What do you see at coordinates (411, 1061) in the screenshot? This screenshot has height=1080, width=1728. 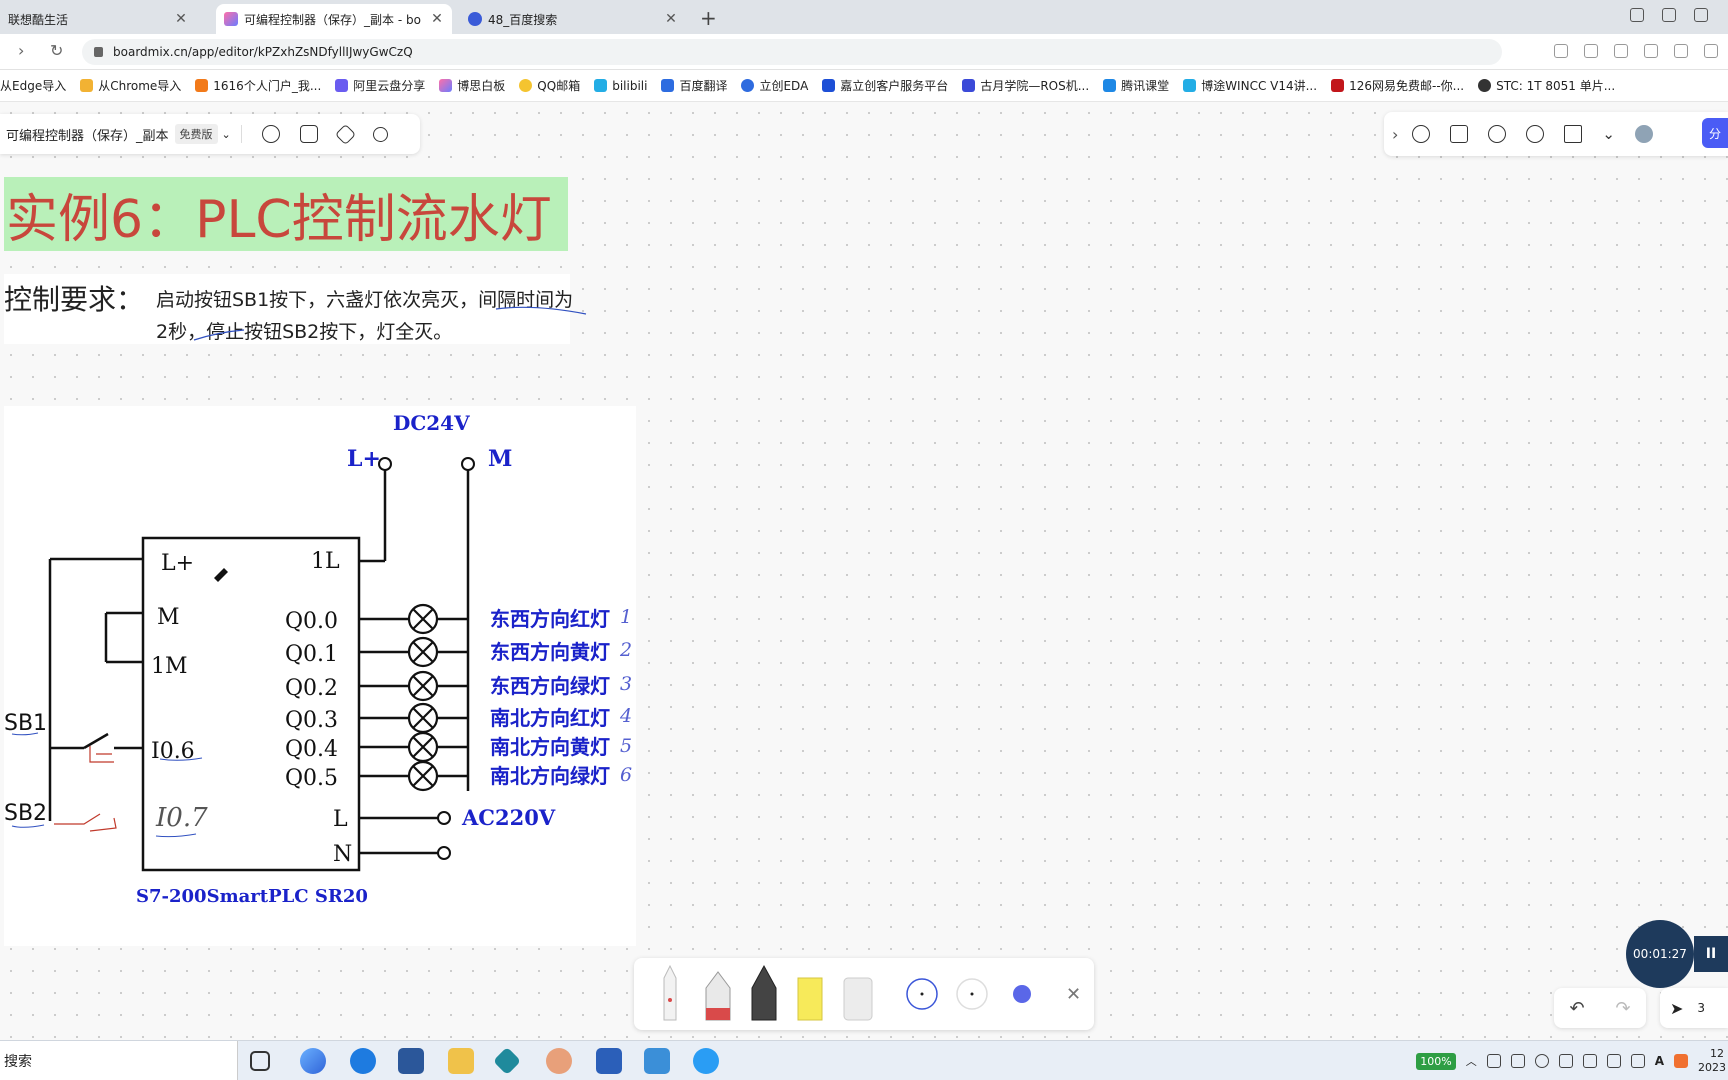 I see `visio-icon` at bounding box center [411, 1061].